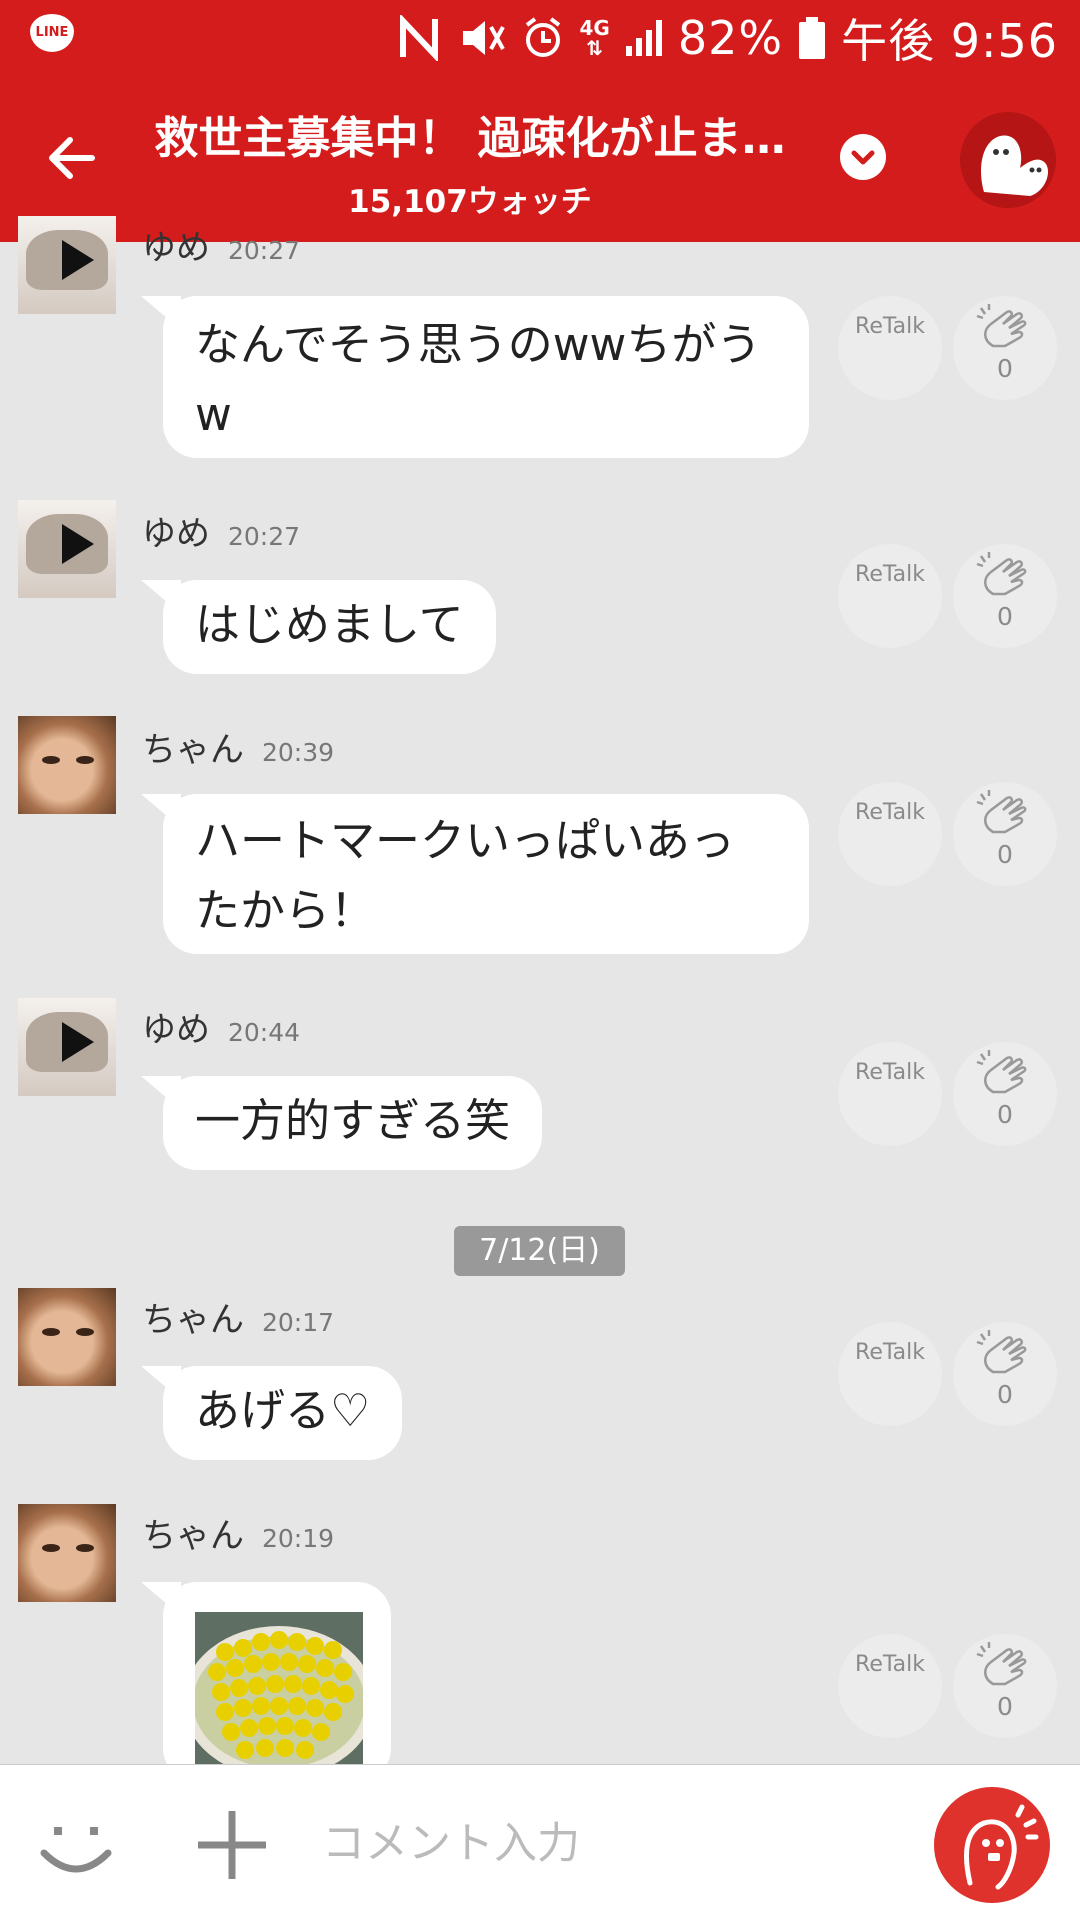  Describe the element at coordinates (279, 1692) in the screenshot. I see `photo-corn` at that location.